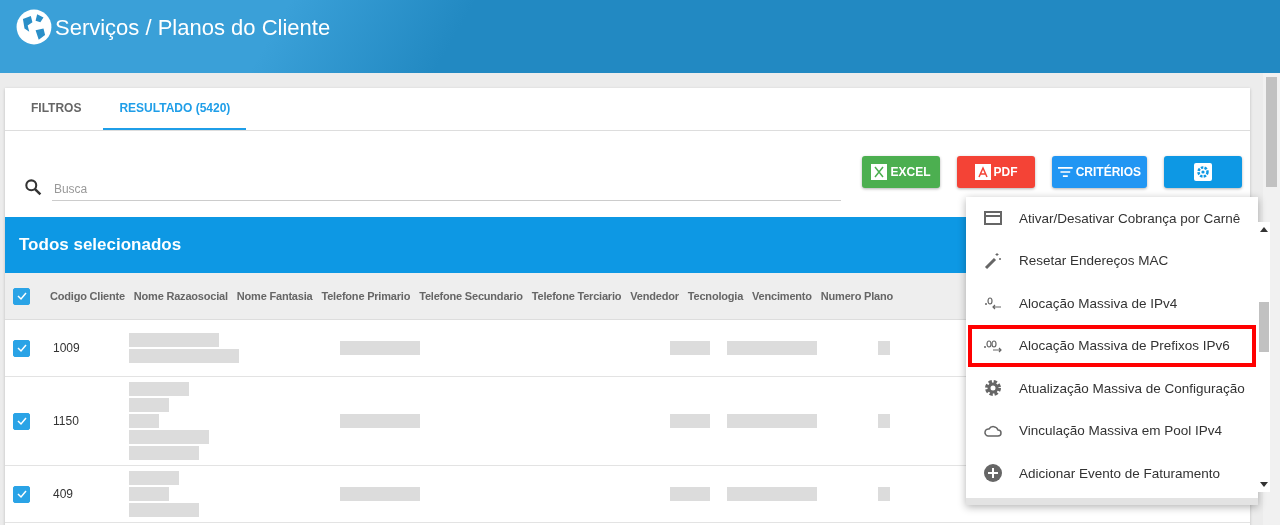 The image size is (1280, 525). Describe the element at coordinates (654, 296) in the screenshot. I see `column-header: Vendedor` at that location.